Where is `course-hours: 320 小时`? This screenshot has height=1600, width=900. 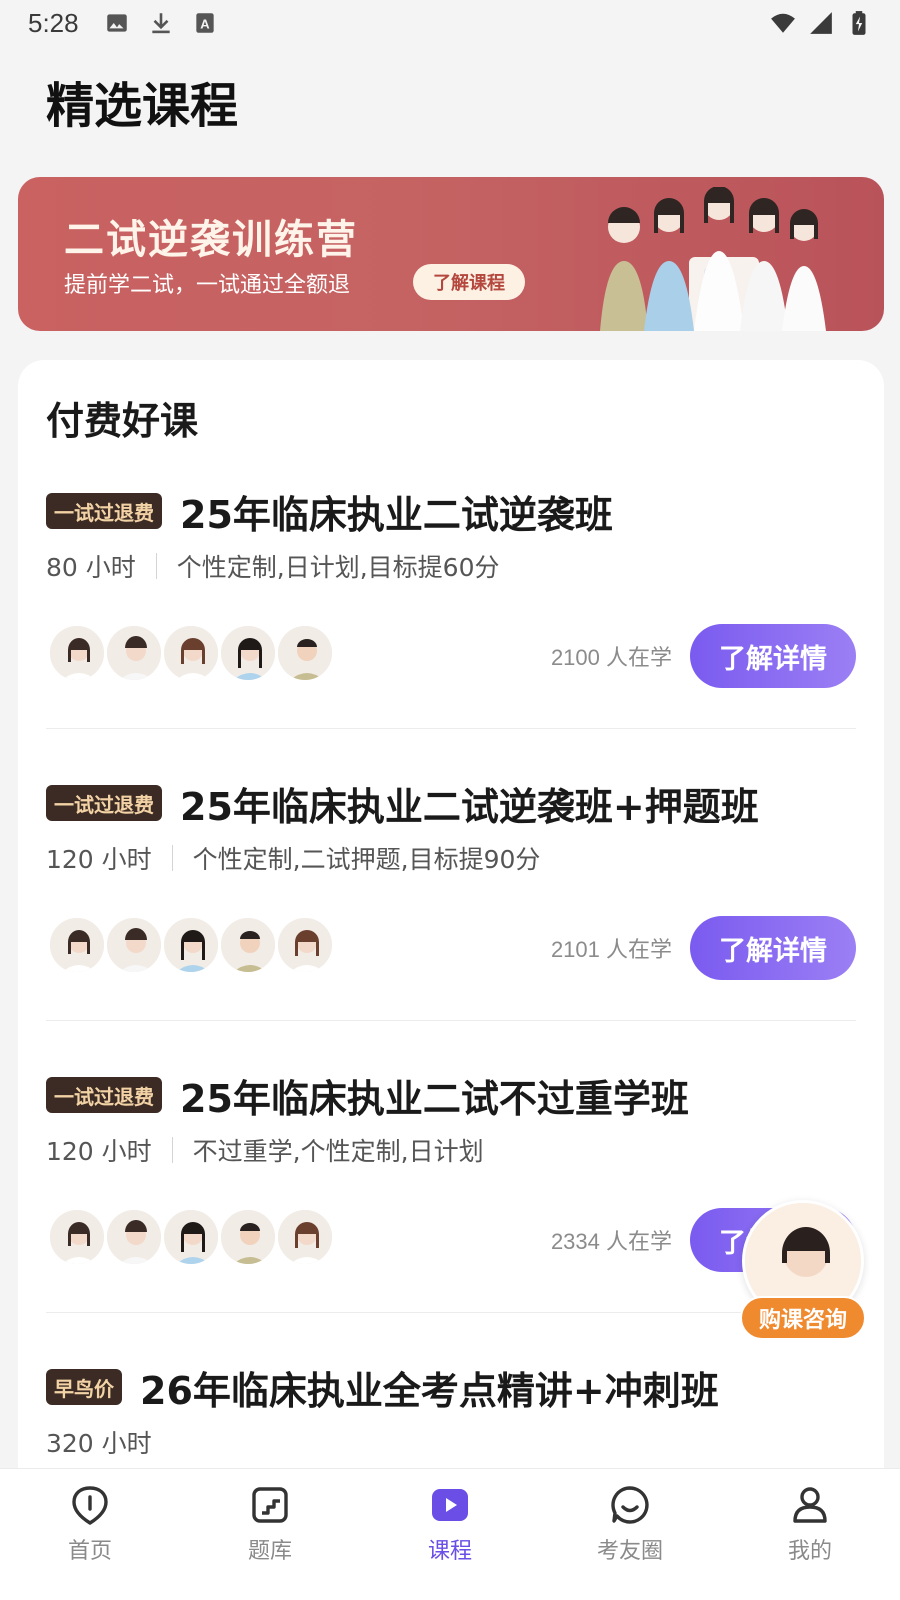
course-hours: 320 小时 is located at coordinates (99, 1443).